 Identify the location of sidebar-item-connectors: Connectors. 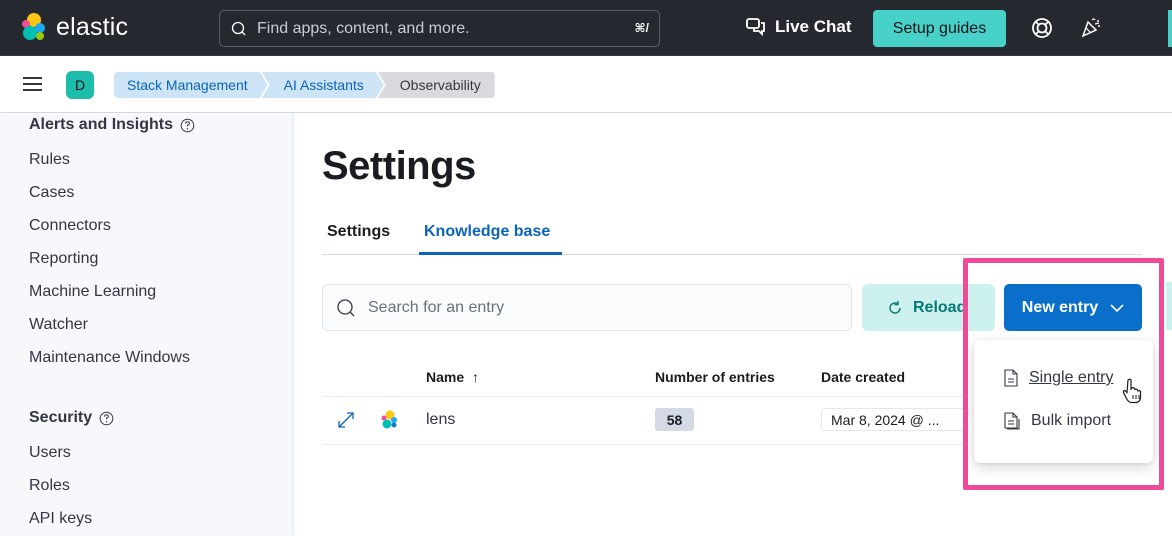
(70, 226).